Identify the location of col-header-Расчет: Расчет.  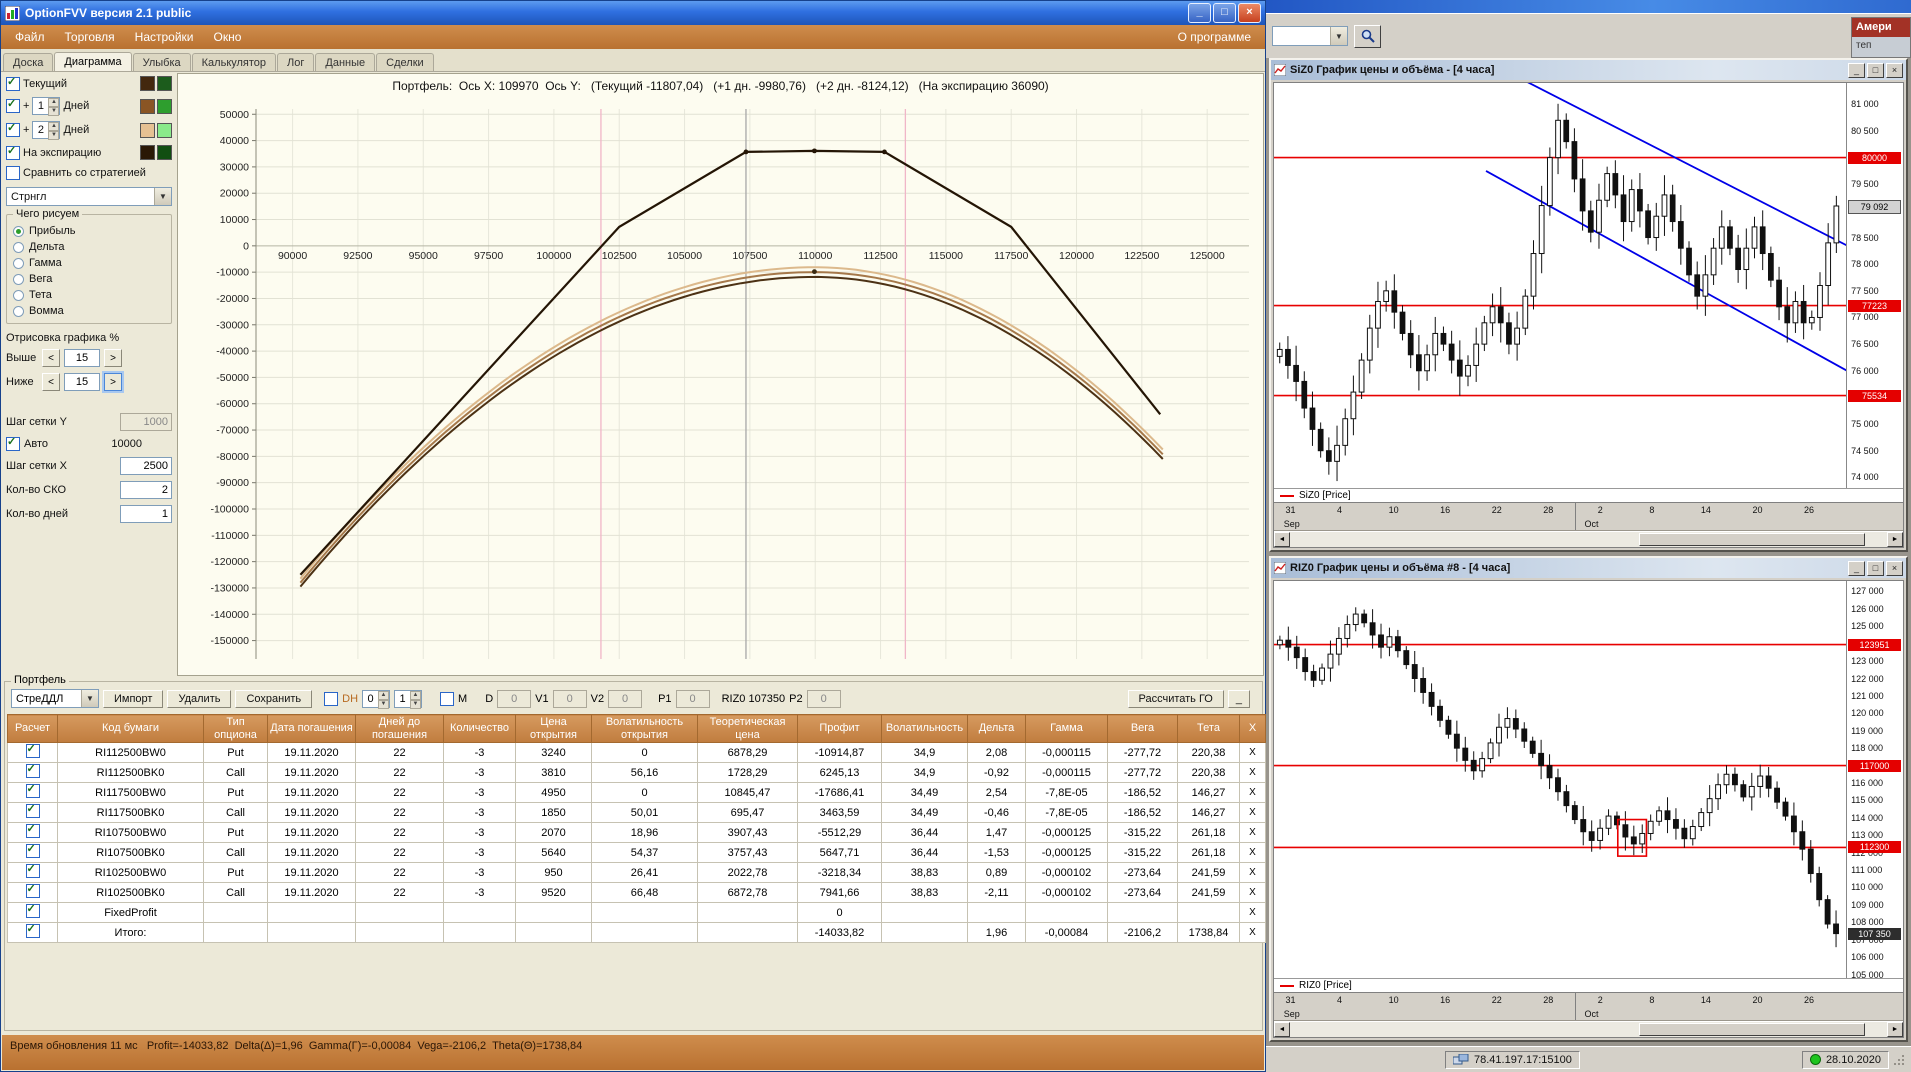
(32, 728).